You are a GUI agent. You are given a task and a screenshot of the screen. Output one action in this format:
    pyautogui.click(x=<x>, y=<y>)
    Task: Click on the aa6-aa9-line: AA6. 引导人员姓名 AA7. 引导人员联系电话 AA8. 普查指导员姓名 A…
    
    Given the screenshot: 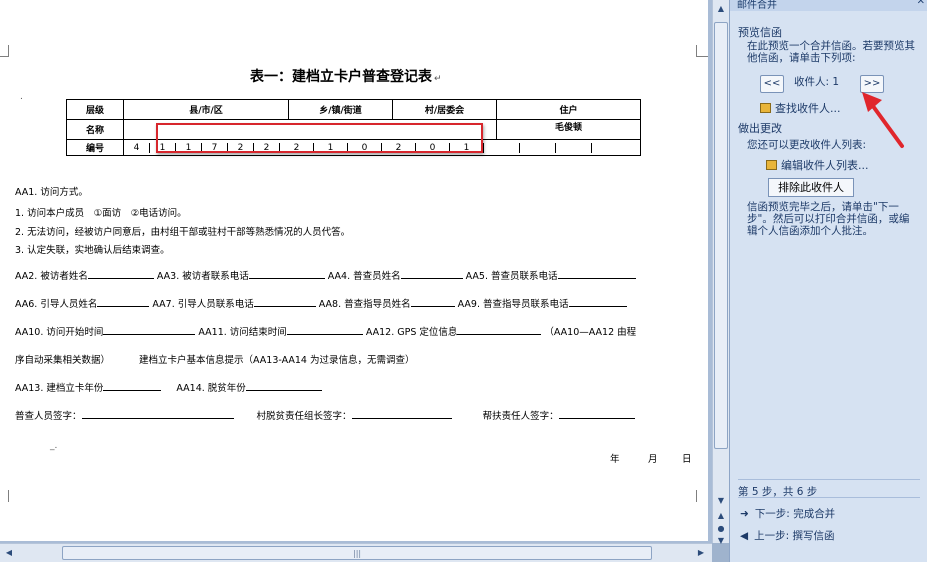 What is the action you would take?
    pyautogui.click(x=321, y=303)
    